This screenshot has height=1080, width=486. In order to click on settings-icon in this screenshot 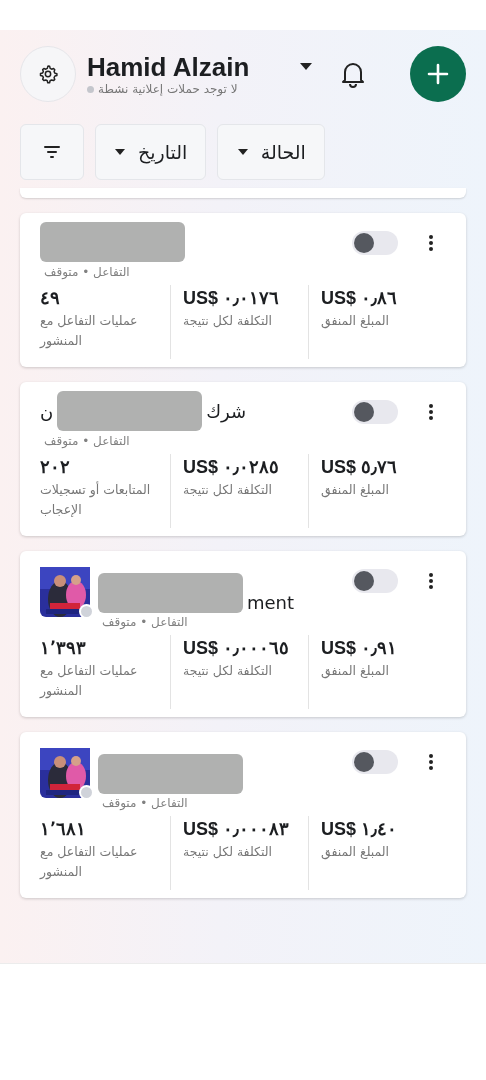, I will do `click(48, 74)`.